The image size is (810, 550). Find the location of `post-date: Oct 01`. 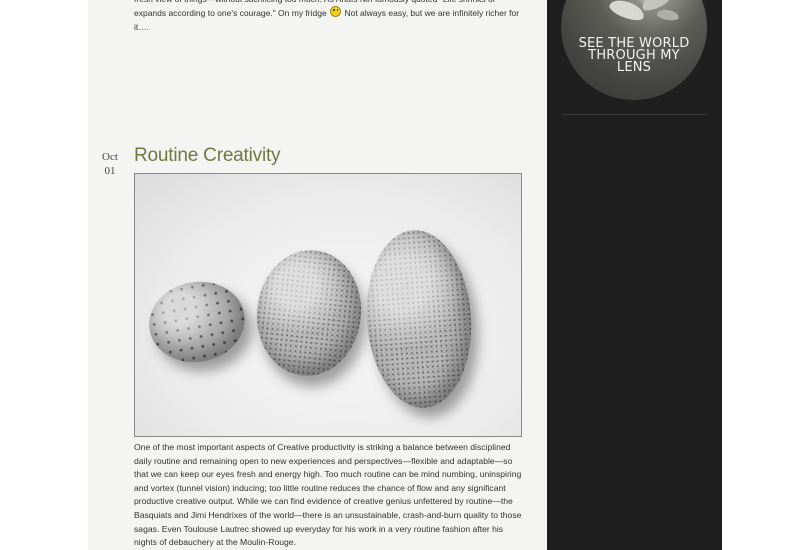

post-date: Oct 01 is located at coordinates (110, 164).